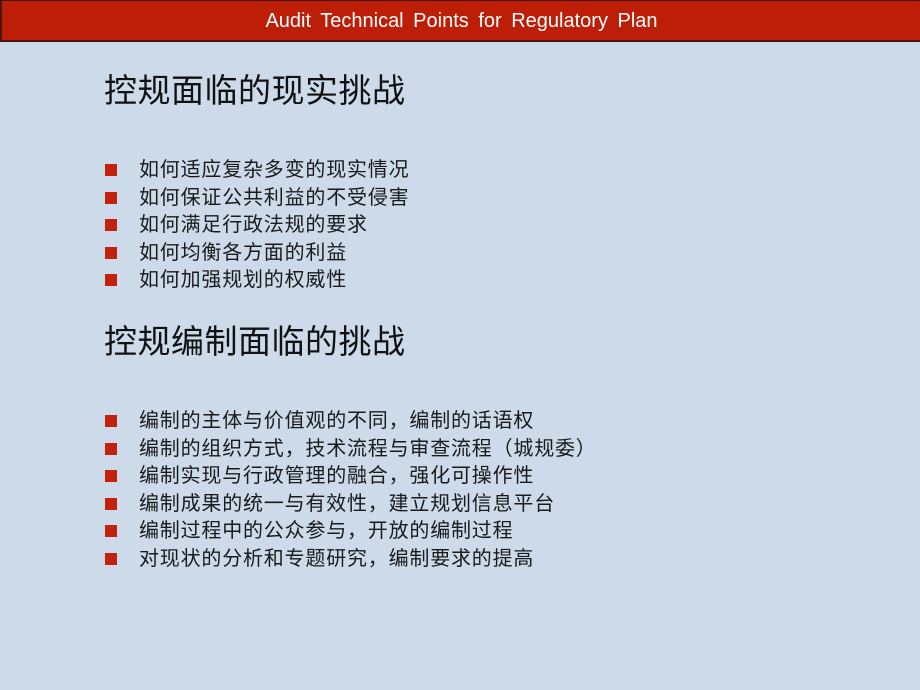 The height and width of the screenshot is (690, 920). What do you see at coordinates (337, 420) in the screenshot?
I see `list-item-text: 编制的主体与价值观的不同，编制的话语权` at bounding box center [337, 420].